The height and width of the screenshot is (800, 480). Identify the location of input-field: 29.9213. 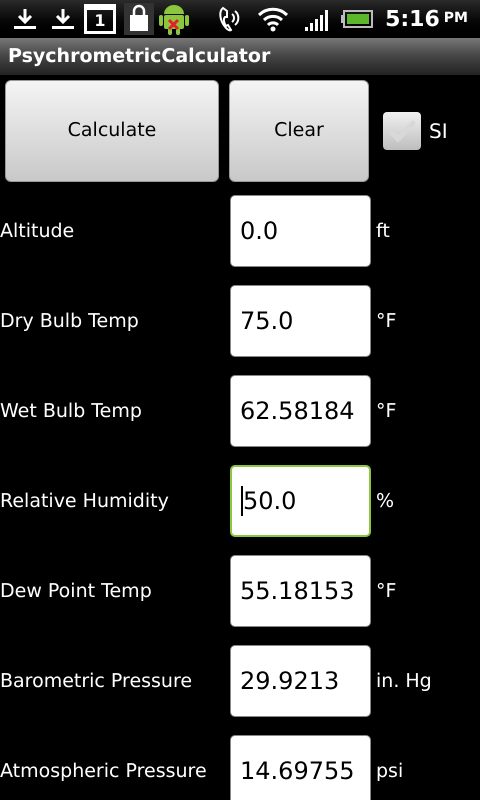
(300, 681).